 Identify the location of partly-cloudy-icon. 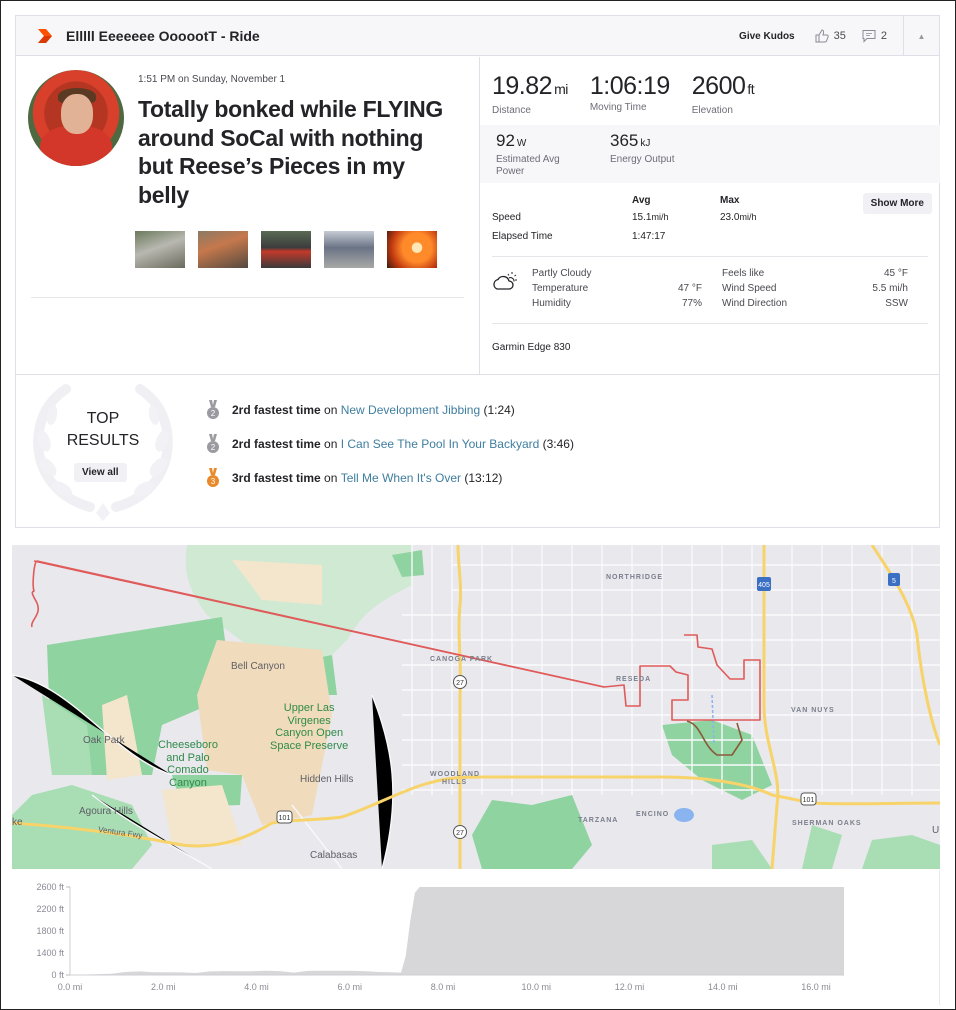
(505, 281).